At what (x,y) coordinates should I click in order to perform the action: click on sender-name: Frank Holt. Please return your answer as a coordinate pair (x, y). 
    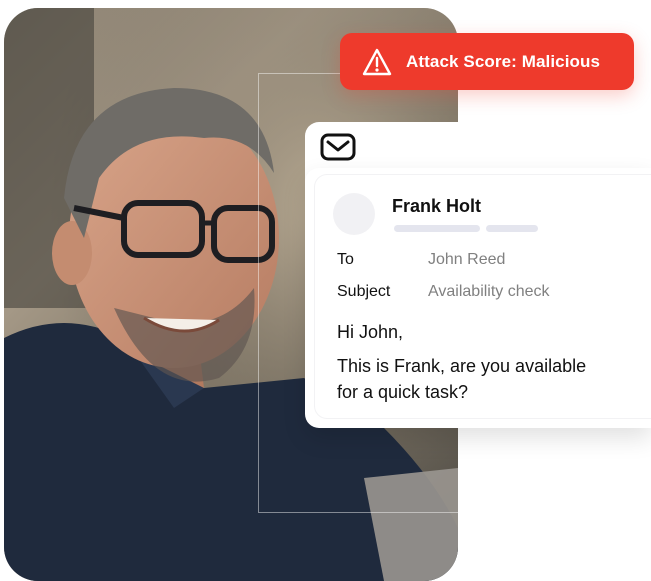
    Looking at the image, I should click on (437, 206).